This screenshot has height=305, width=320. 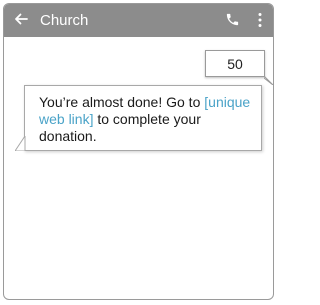 I want to click on message-text-before: You’re almost done! Go to, so click(x=122, y=102).